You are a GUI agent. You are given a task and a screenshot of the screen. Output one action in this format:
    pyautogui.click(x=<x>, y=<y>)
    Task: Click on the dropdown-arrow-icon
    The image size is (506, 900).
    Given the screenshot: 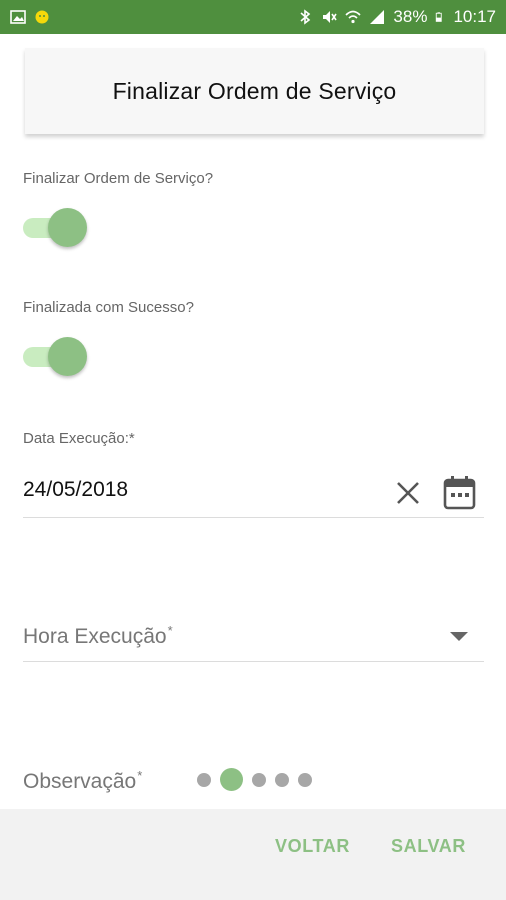 What is the action you would take?
    pyautogui.click(x=459, y=636)
    